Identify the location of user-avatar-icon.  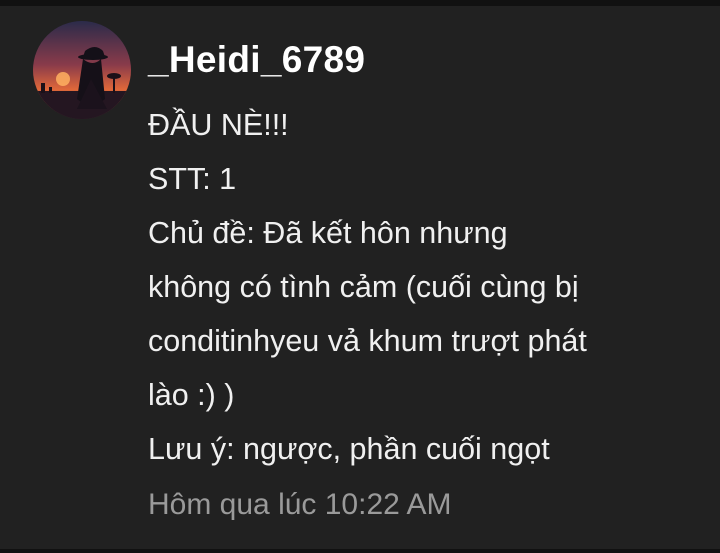
(82, 70).